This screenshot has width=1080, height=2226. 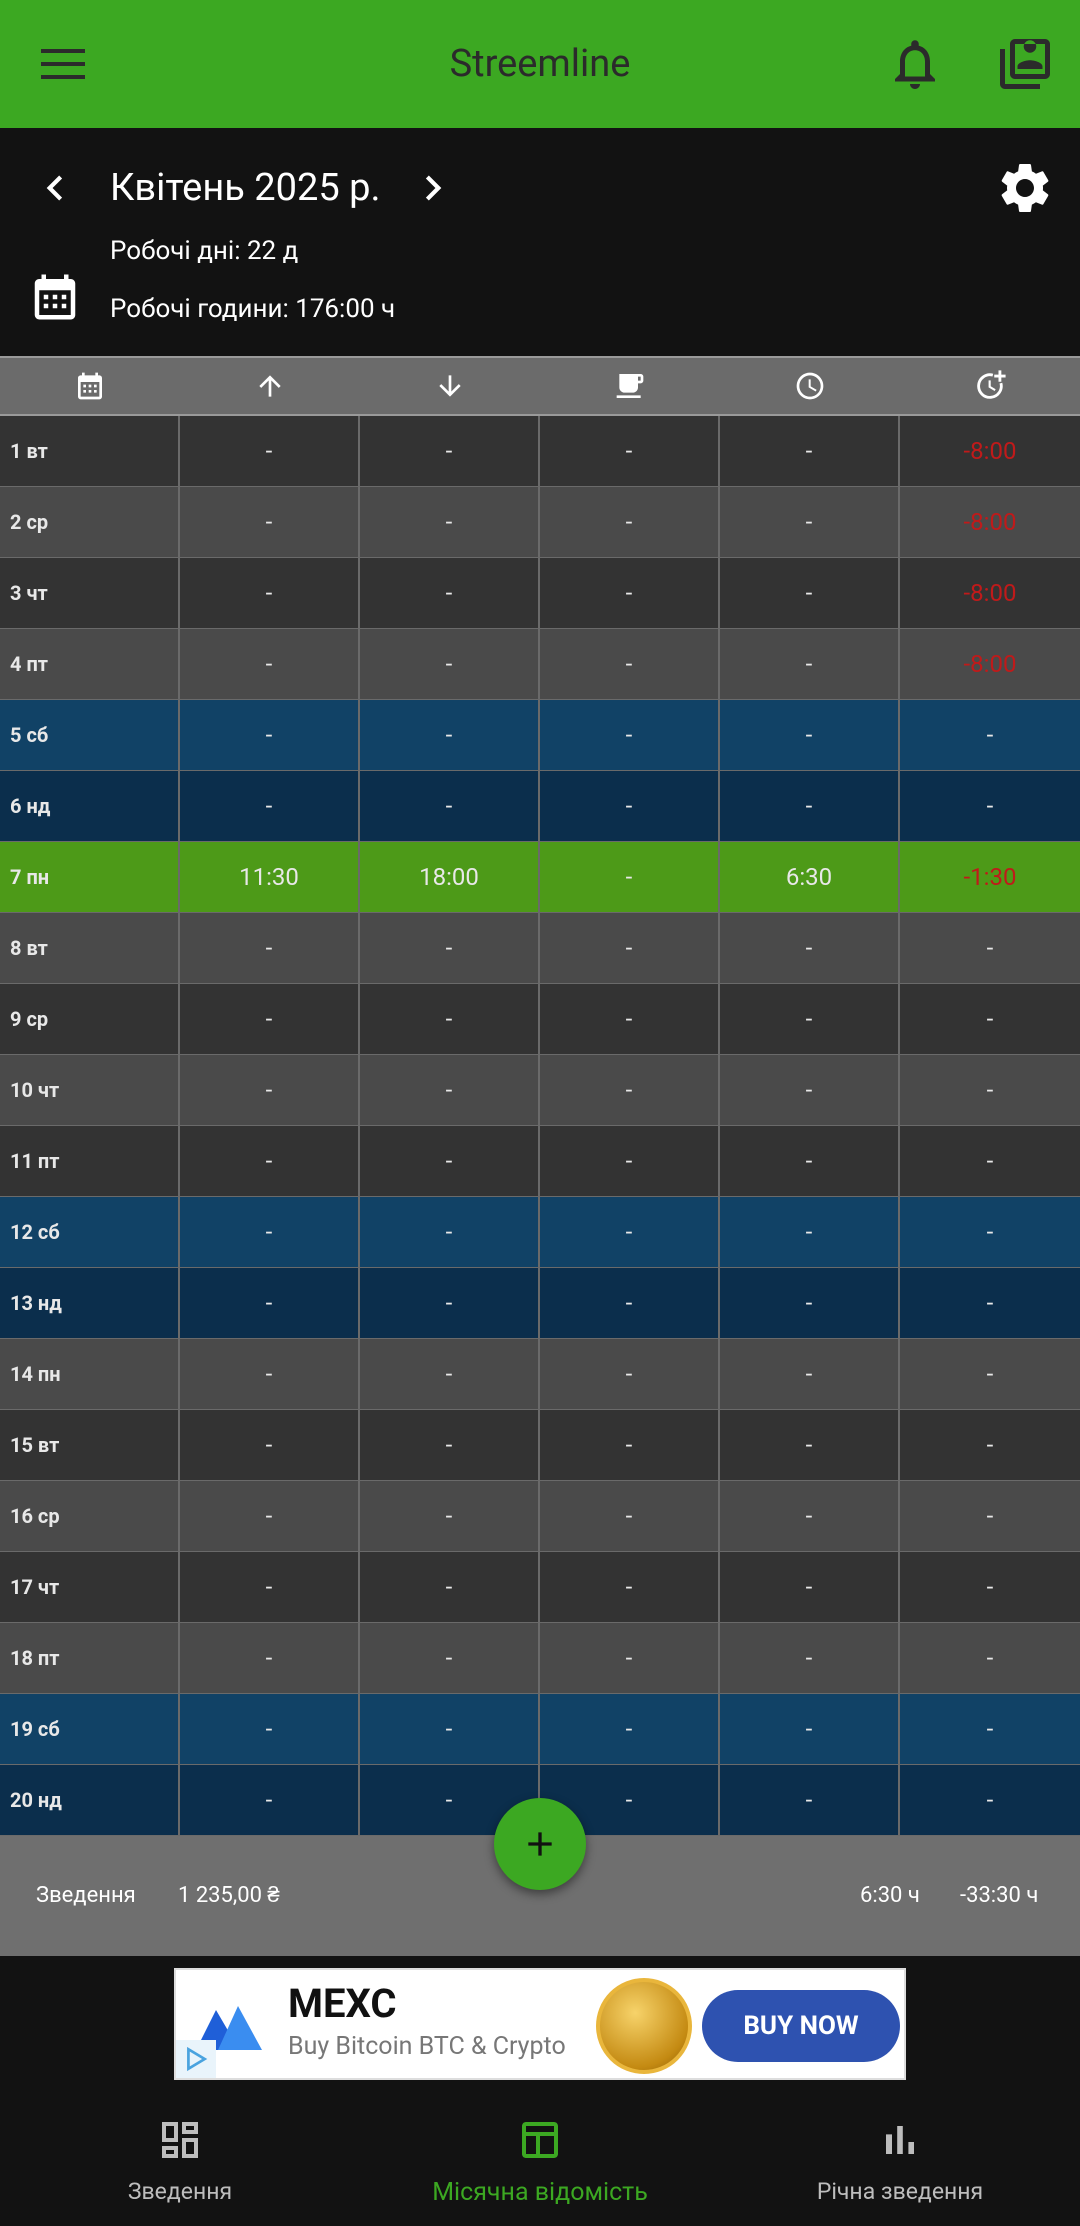 What do you see at coordinates (915, 64) in the screenshot?
I see `bell-icon` at bounding box center [915, 64].